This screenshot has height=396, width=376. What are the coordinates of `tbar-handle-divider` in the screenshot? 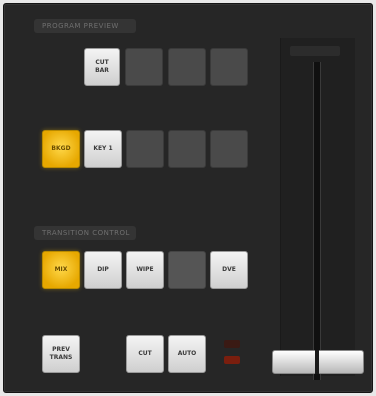 It's located at (317, 362).